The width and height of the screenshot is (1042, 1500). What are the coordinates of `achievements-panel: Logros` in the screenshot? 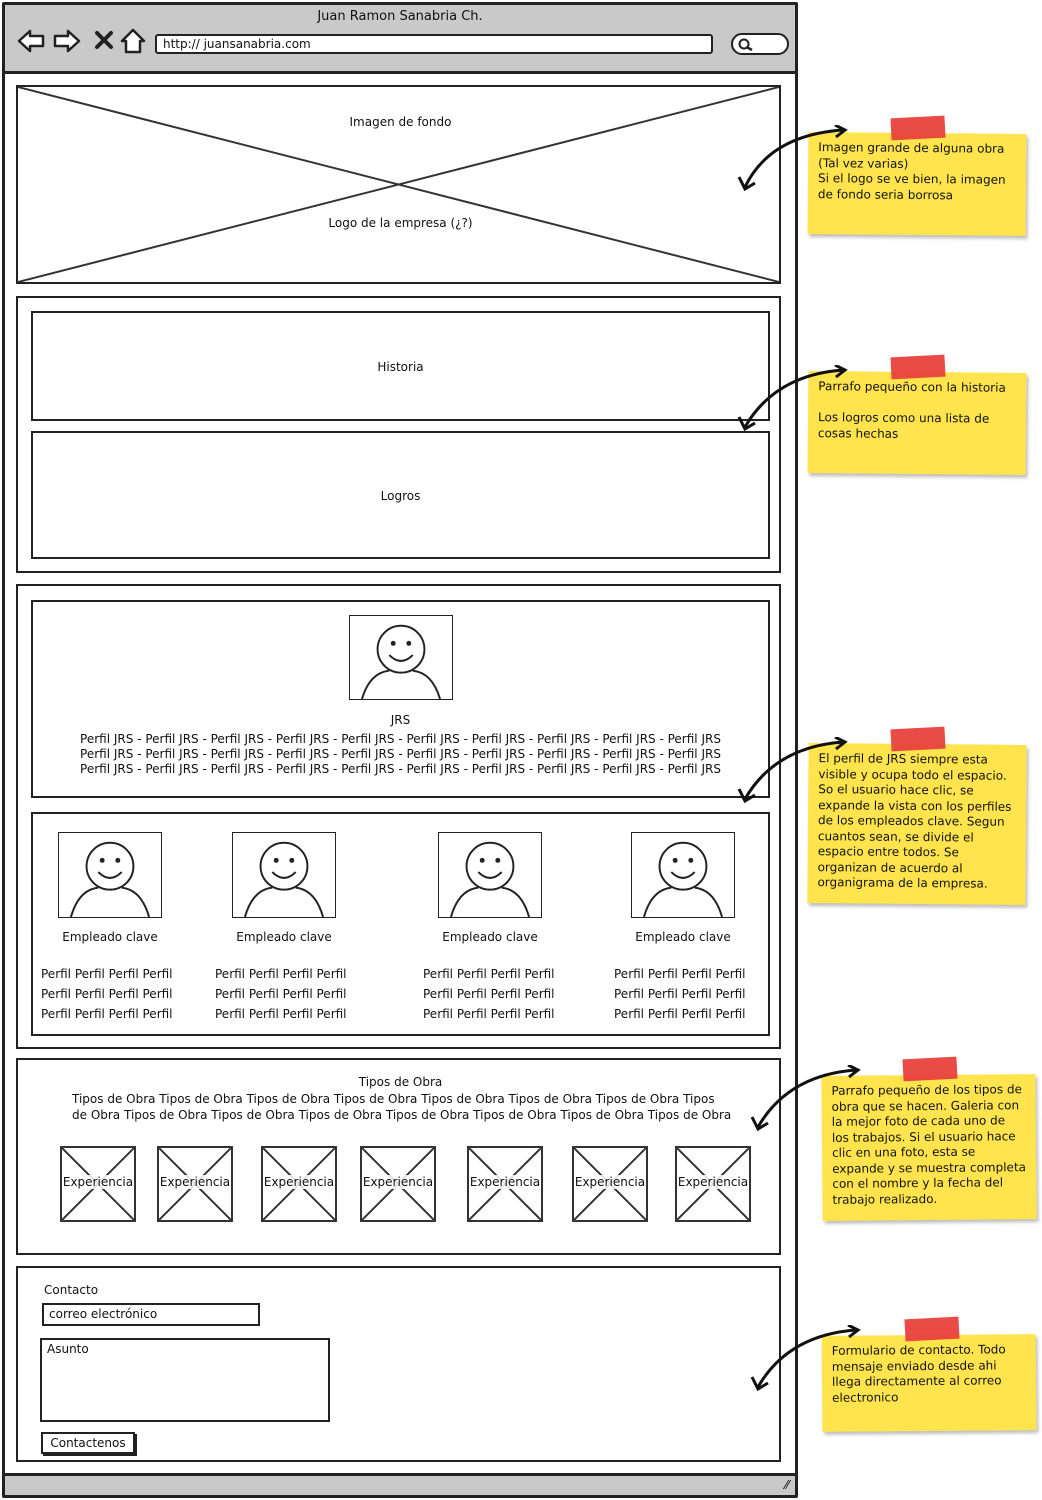 It's located at (400, 495).